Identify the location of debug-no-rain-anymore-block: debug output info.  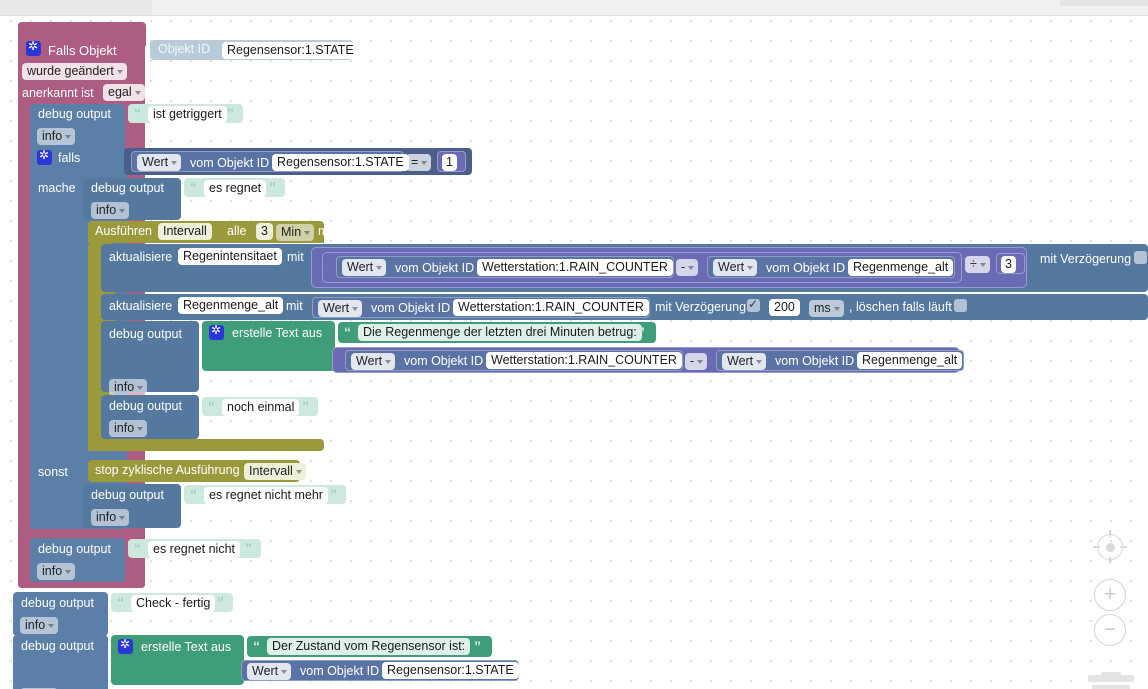
(132, 506).